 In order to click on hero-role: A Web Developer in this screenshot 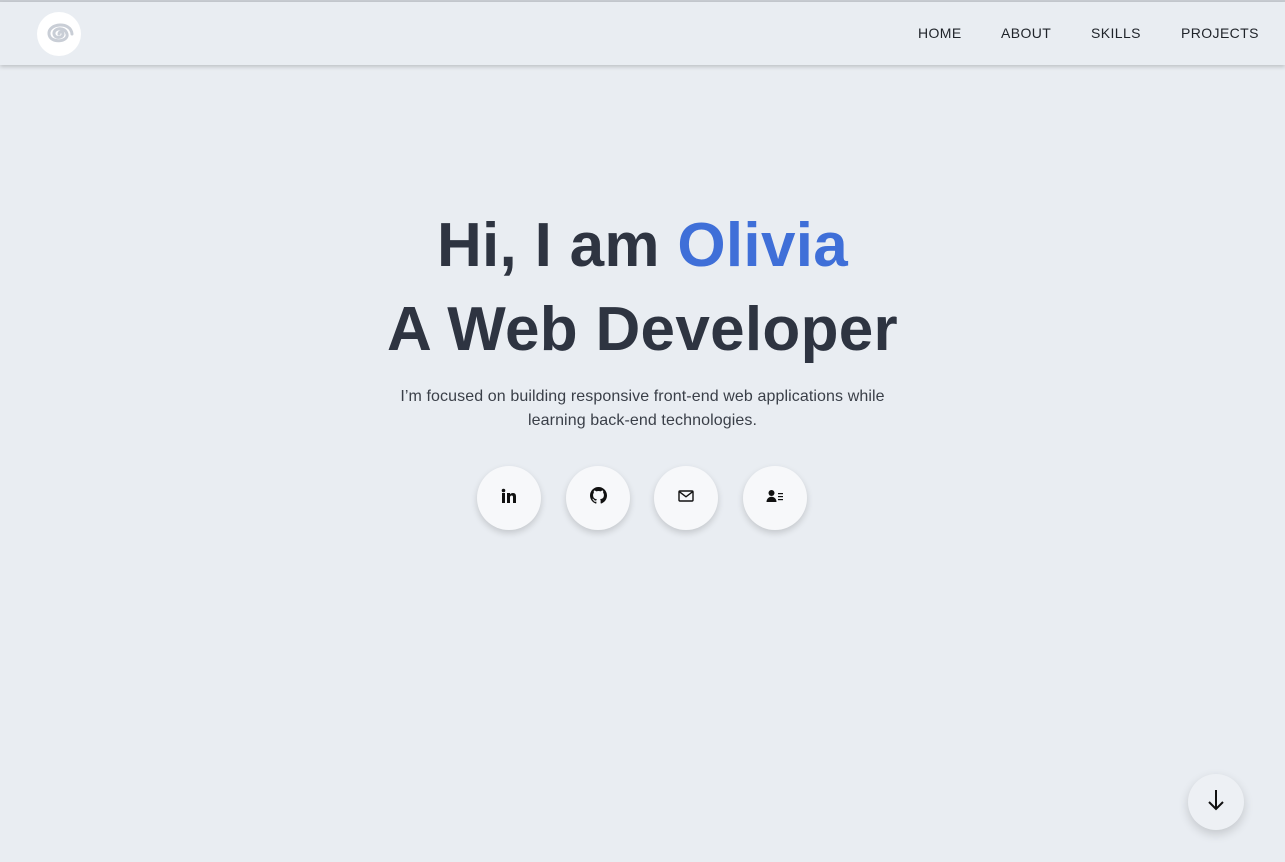, I will do `click(642, 329)`.